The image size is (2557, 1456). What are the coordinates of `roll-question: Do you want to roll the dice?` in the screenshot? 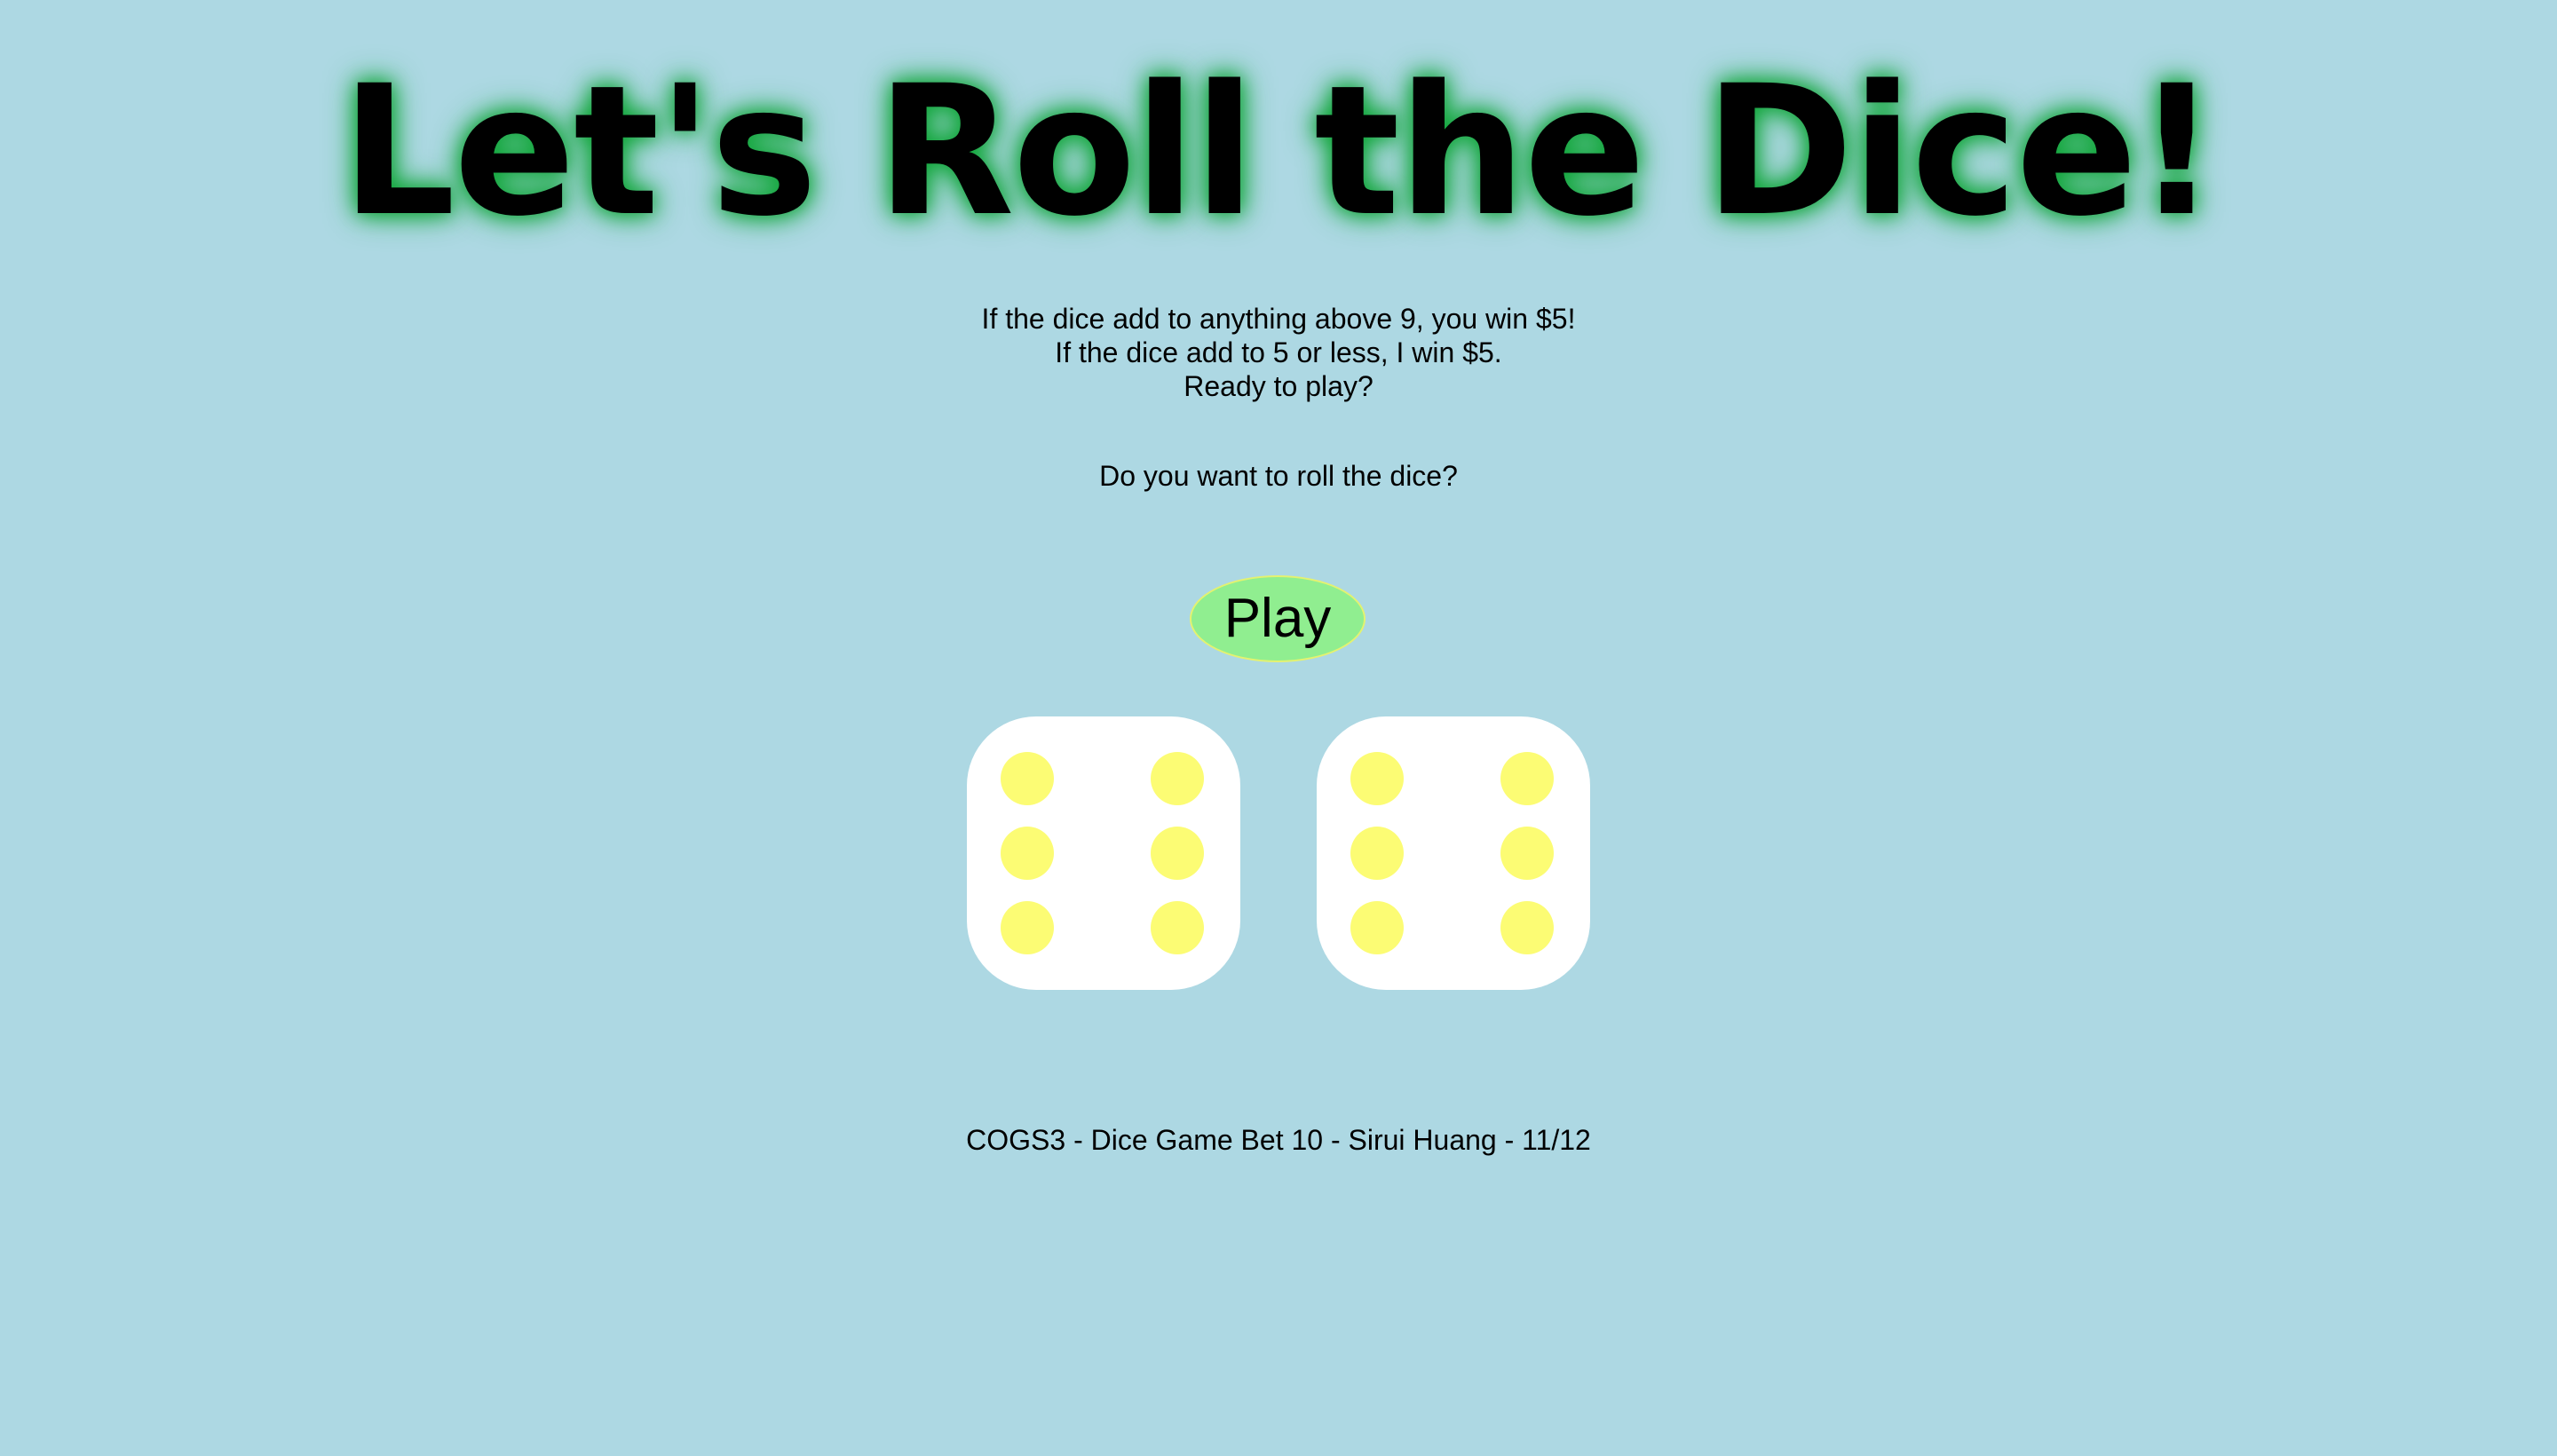 It's located at (1278, 476).